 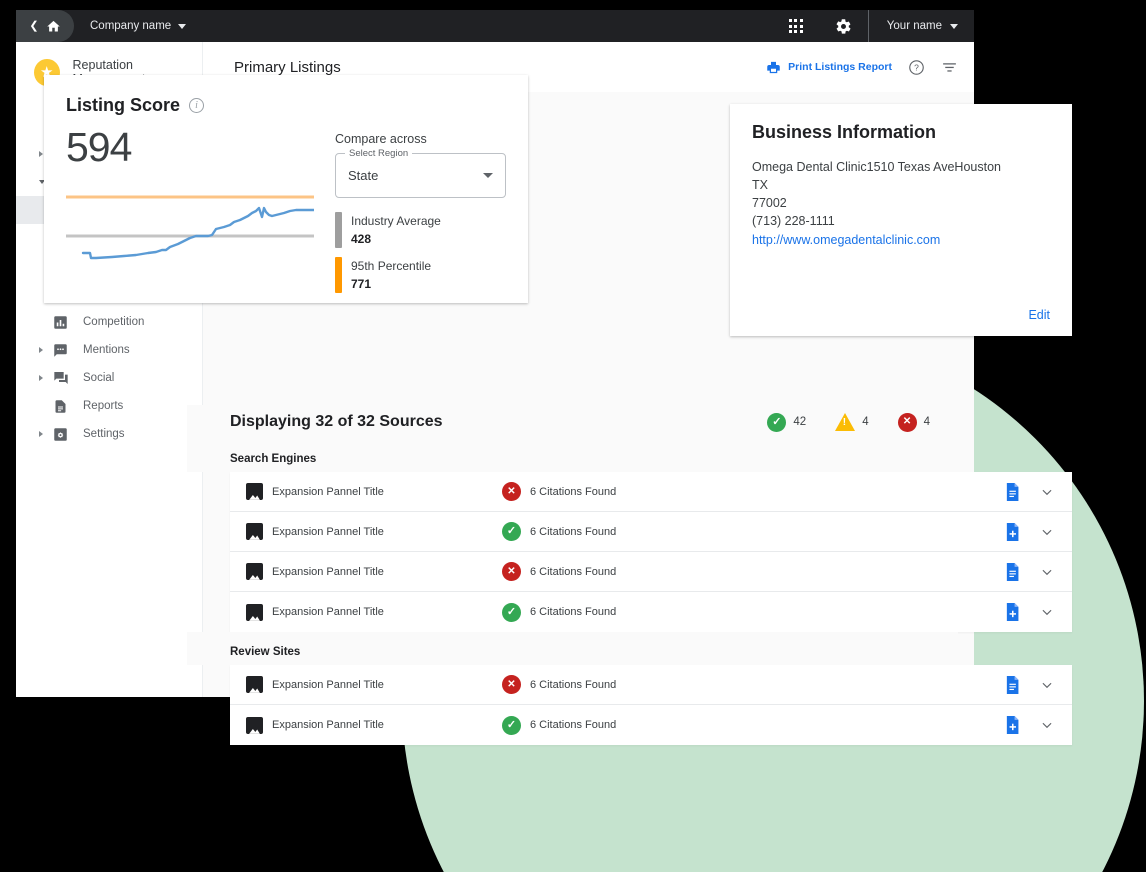 What do you see at coordinates (60, 350) in the screenshot?
I see `chat-bubble-icon` at bounding box center [60, 350].